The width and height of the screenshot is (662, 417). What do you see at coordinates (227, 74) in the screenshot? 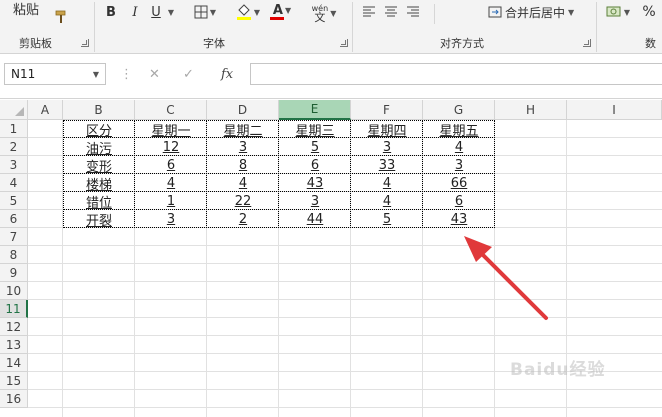
I see `insert-function-button: fx` at bounding box center [227, 74].